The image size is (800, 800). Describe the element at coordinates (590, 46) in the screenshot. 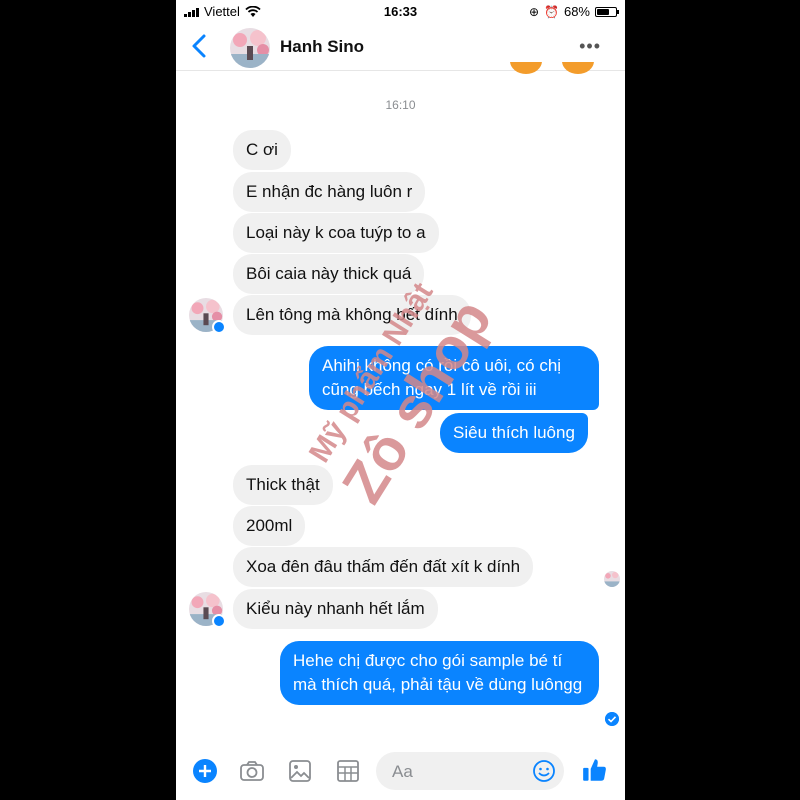

I see `more-dots-icon: •••` at that location.